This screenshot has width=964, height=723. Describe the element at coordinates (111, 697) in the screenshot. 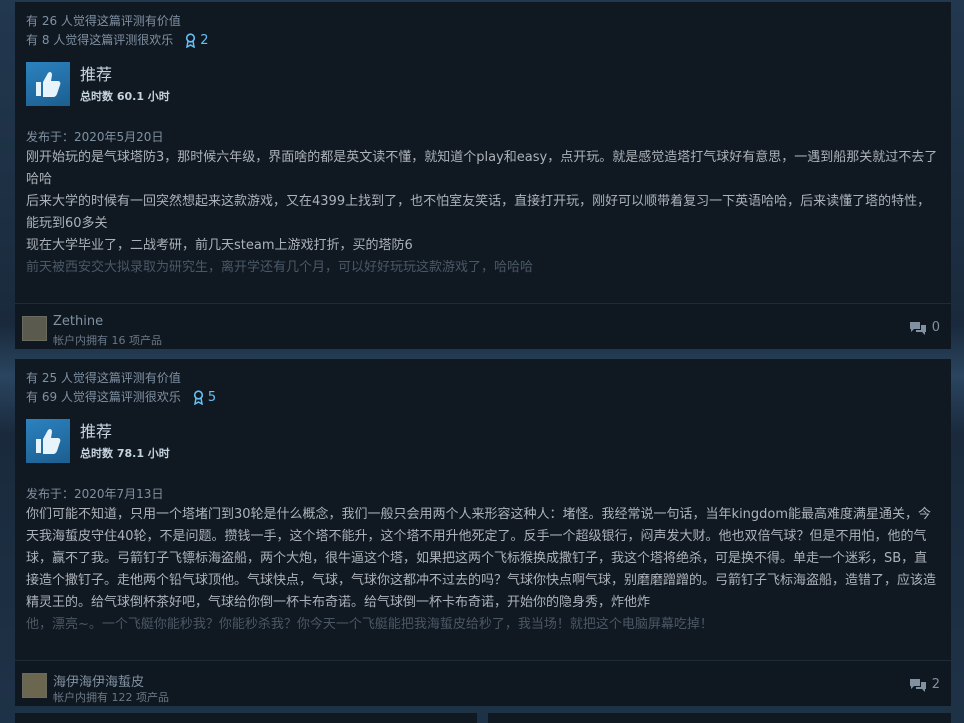

I see `author-products: 帐户内拥有 122 项产品` at that location.